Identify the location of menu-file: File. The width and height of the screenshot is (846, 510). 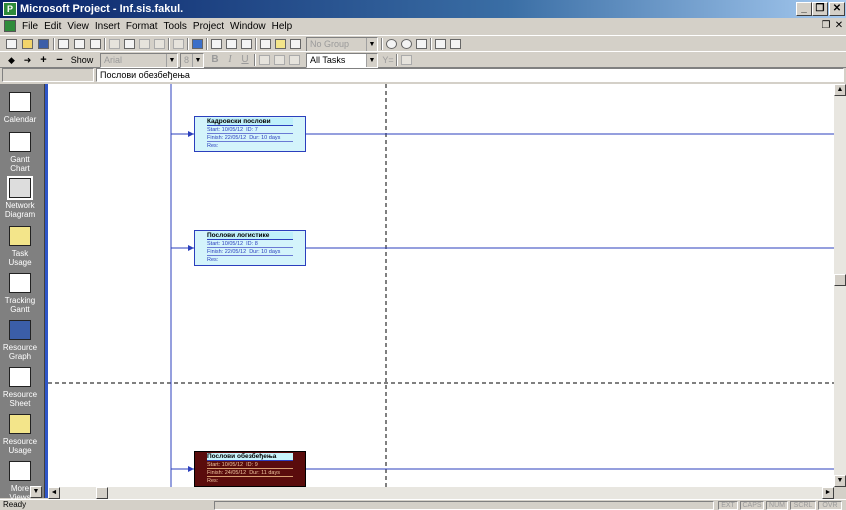
(31, 26).